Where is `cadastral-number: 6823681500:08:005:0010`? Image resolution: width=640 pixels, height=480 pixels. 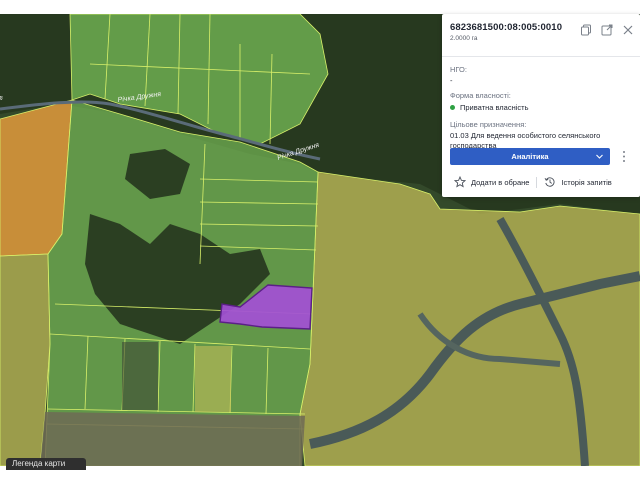 cadastral-number: 6823681500:08:005:0010 is located at coordinates (506, 27).